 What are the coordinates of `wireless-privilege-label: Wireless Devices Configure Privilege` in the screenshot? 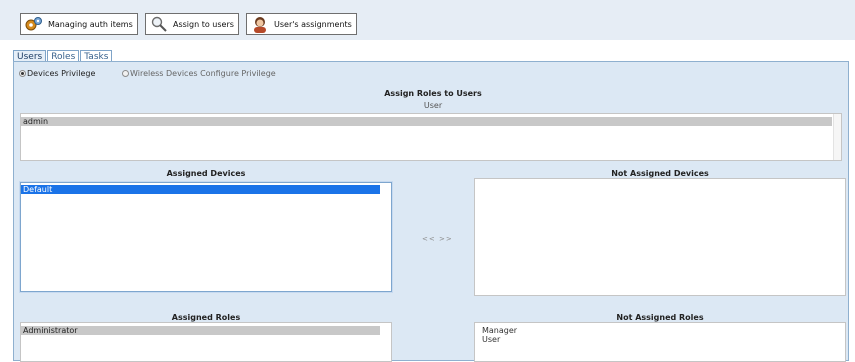 It's located at (203, 73).